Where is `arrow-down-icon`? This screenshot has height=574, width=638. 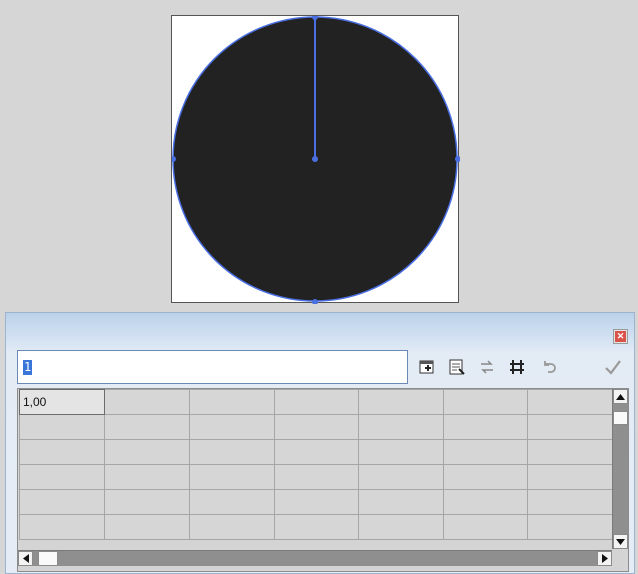 arrow-down-icon is located at coordinates (620, 541).